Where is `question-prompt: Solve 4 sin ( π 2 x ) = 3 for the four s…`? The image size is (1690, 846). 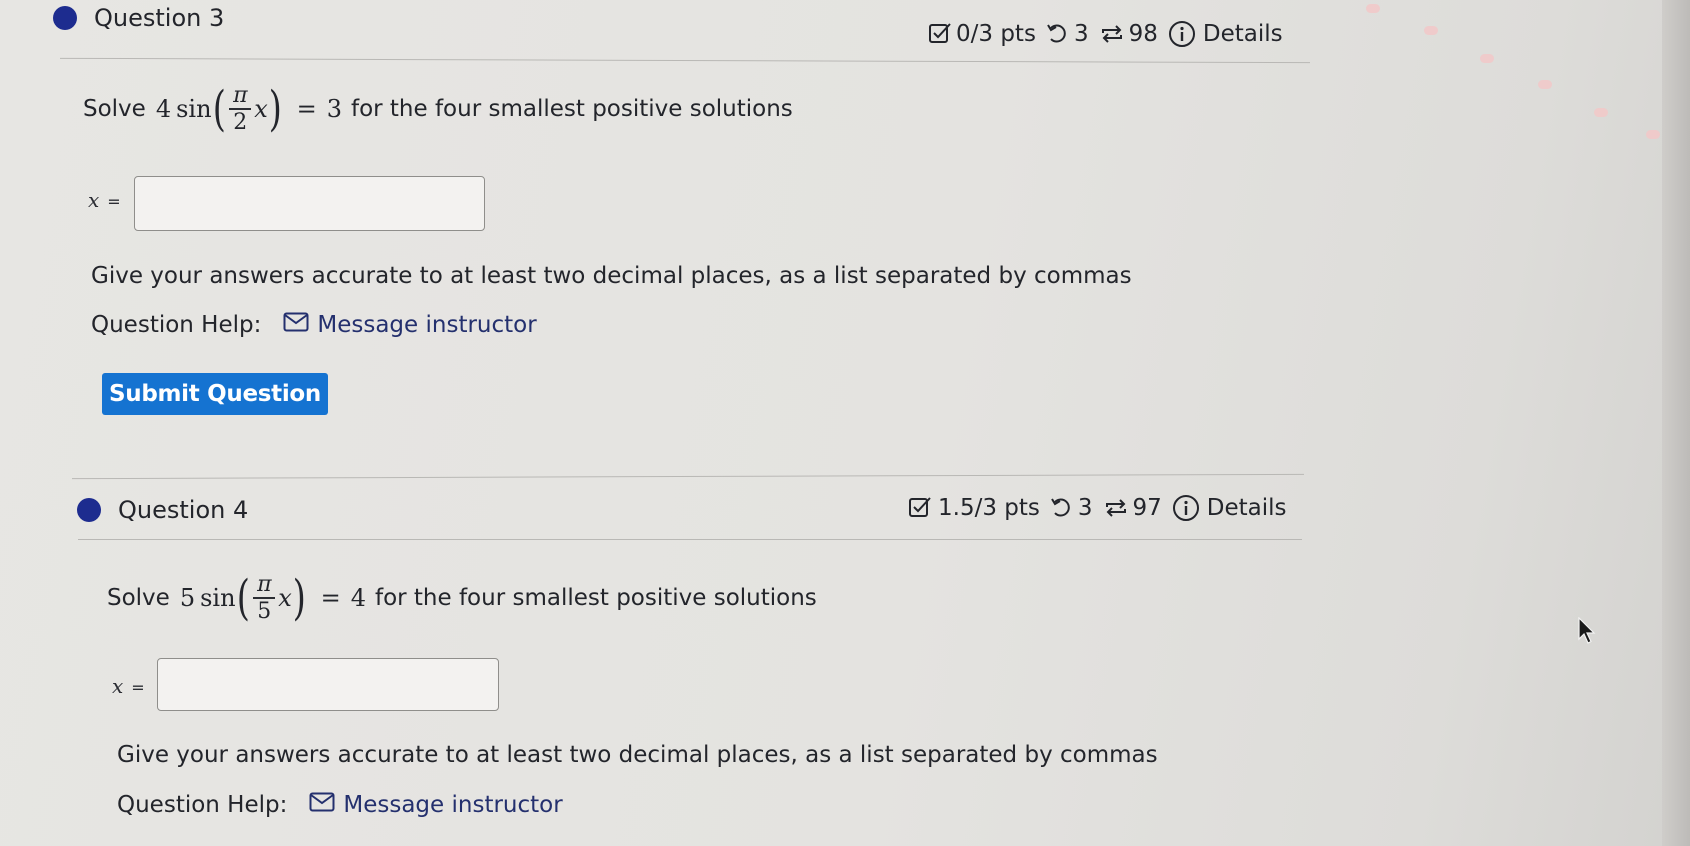
question-prompt: Solve 4 sin ( π 2 x ) = 3 for the four s… is located at coordinates (438, 109).